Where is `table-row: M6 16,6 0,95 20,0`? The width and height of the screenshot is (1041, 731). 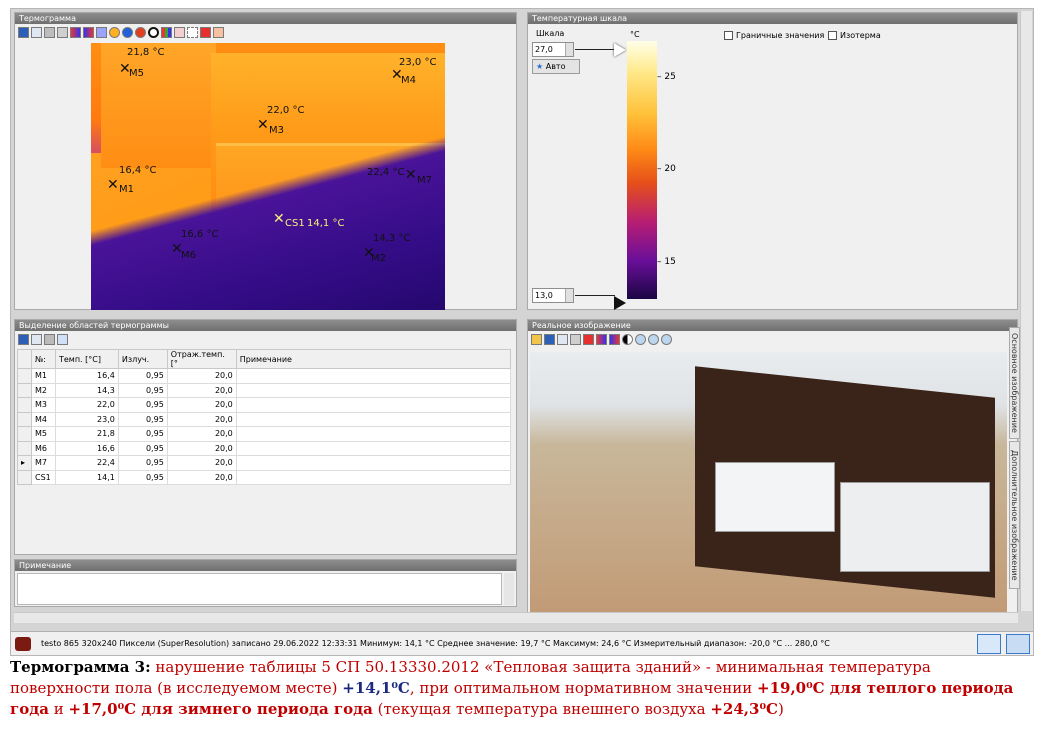 table-row: M6 16,6 0,95 20,0 is located at coordinates (264, 448).